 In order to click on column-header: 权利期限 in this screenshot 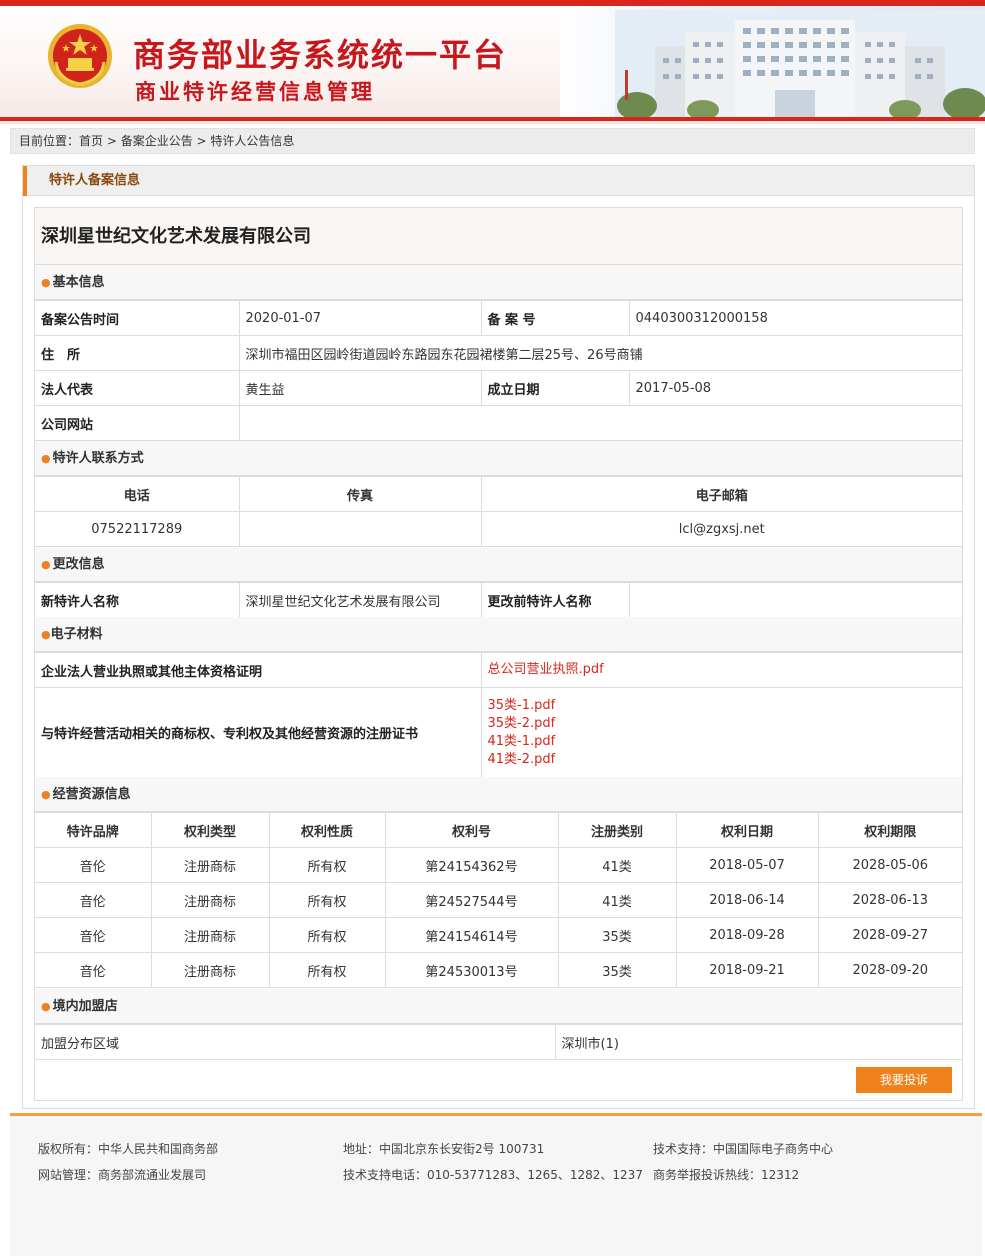, I will do `click(889, 830)`.